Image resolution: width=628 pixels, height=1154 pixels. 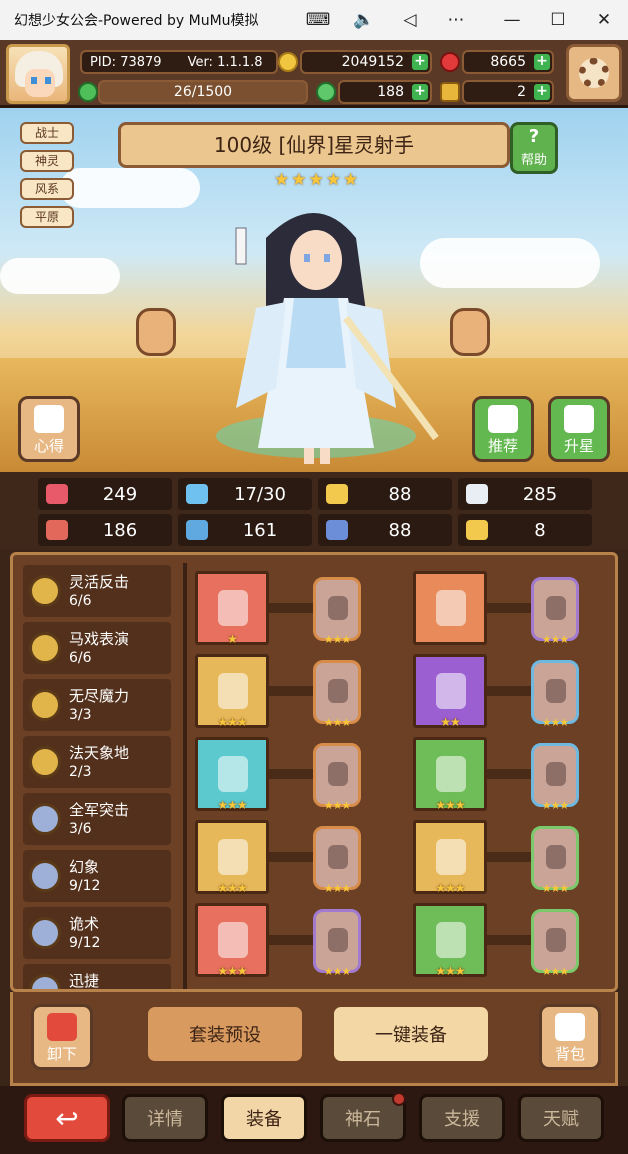 What do you see at coordinates (84, 867) in the screenshot?
I see `skill-name: 幻象` at bounding box center [84, 867].